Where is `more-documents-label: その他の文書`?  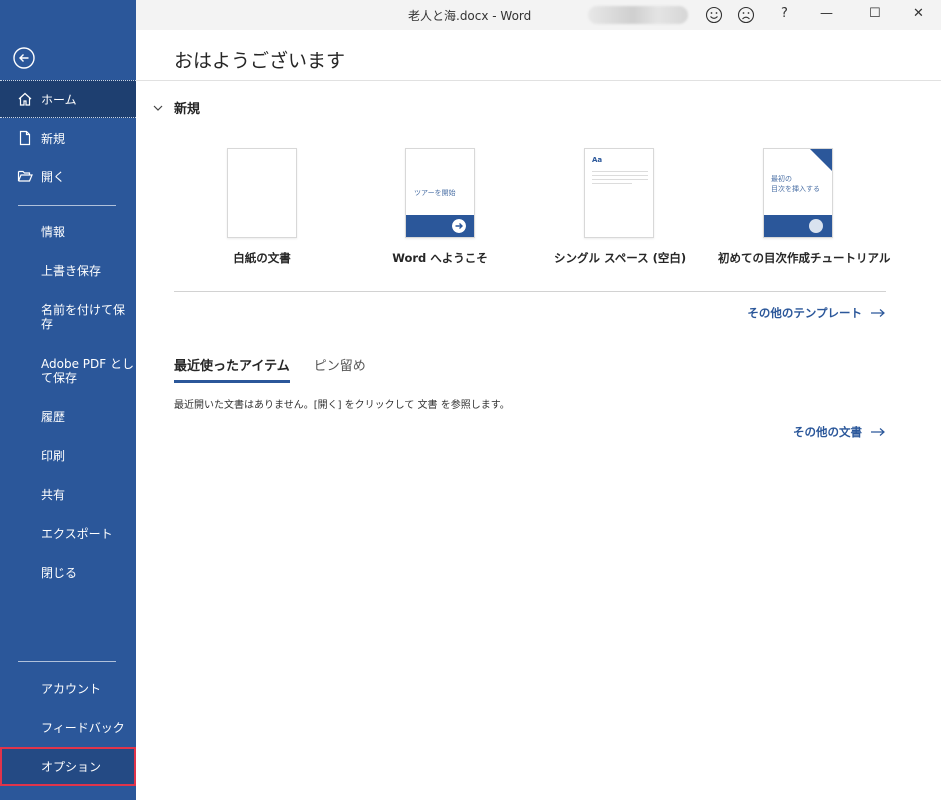 more-documents-label: その他の文書 is located at coordinates (827, 432).